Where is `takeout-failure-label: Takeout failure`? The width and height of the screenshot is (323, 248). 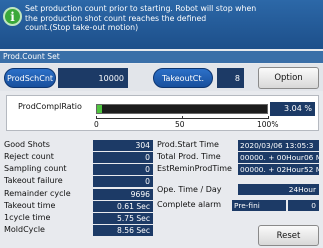
takeout-failure-label: Takeout failure is located at coordinates (33, 180).